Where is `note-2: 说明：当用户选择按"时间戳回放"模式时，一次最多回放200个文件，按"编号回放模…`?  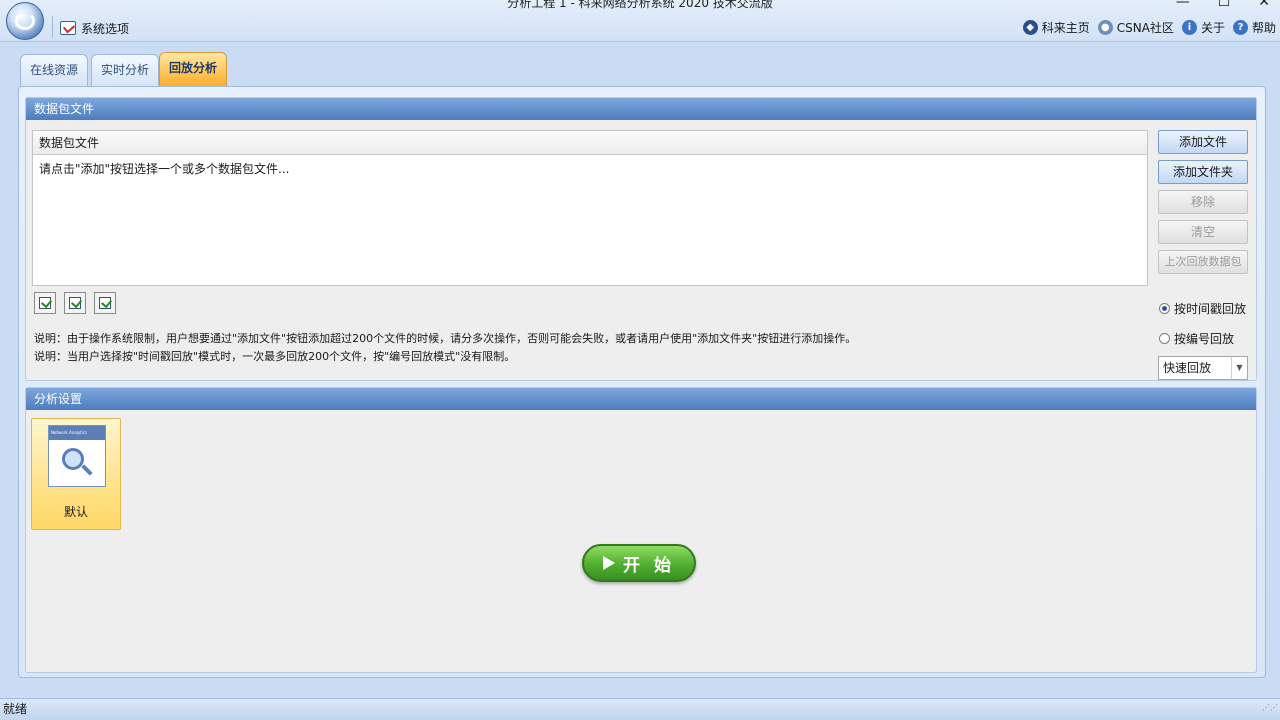 note-2: 说明：当用户选择按"时间戳回放"模式时，一次最多回放200个文件，按"编号回放模… is located at coordinates (275, 356).